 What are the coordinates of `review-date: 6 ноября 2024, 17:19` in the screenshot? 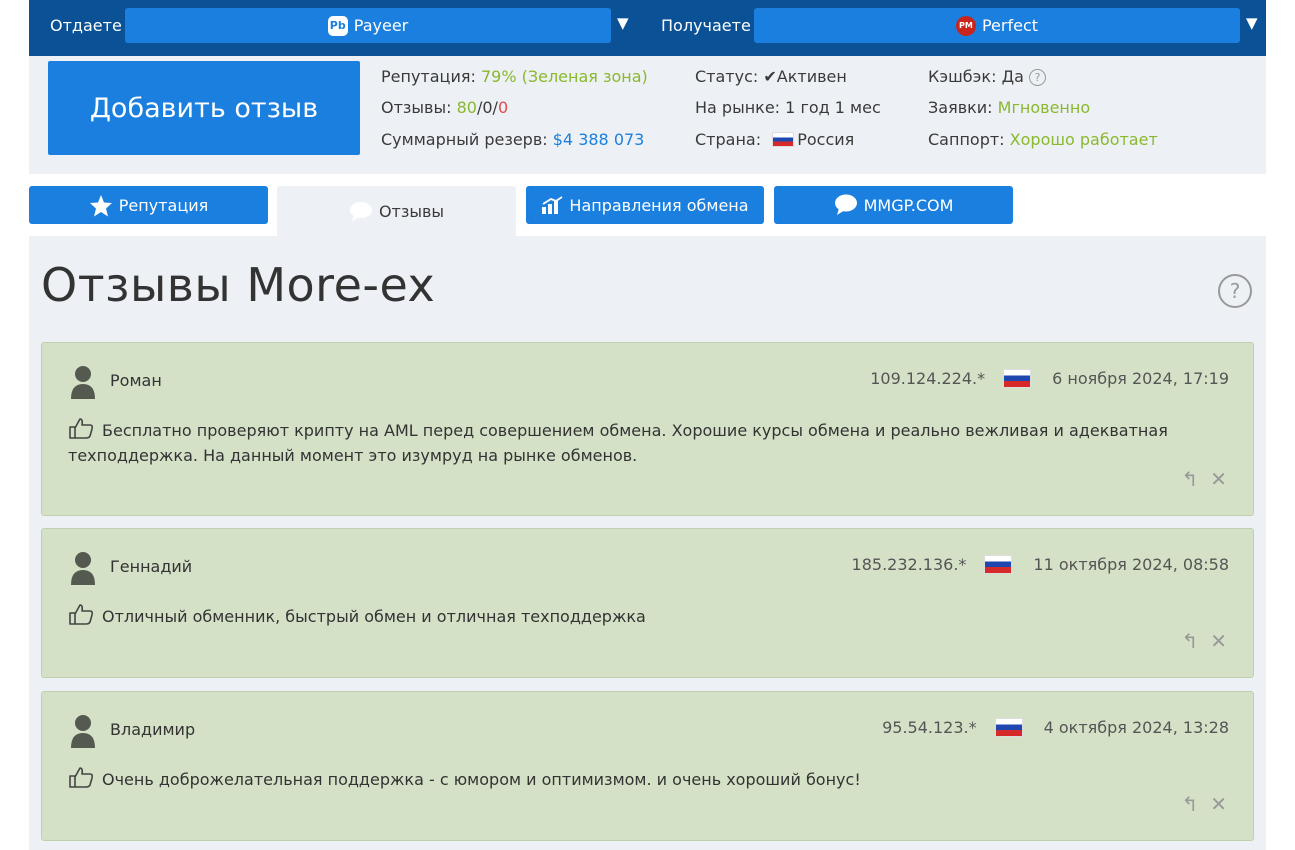 It's located at (1140, 378).